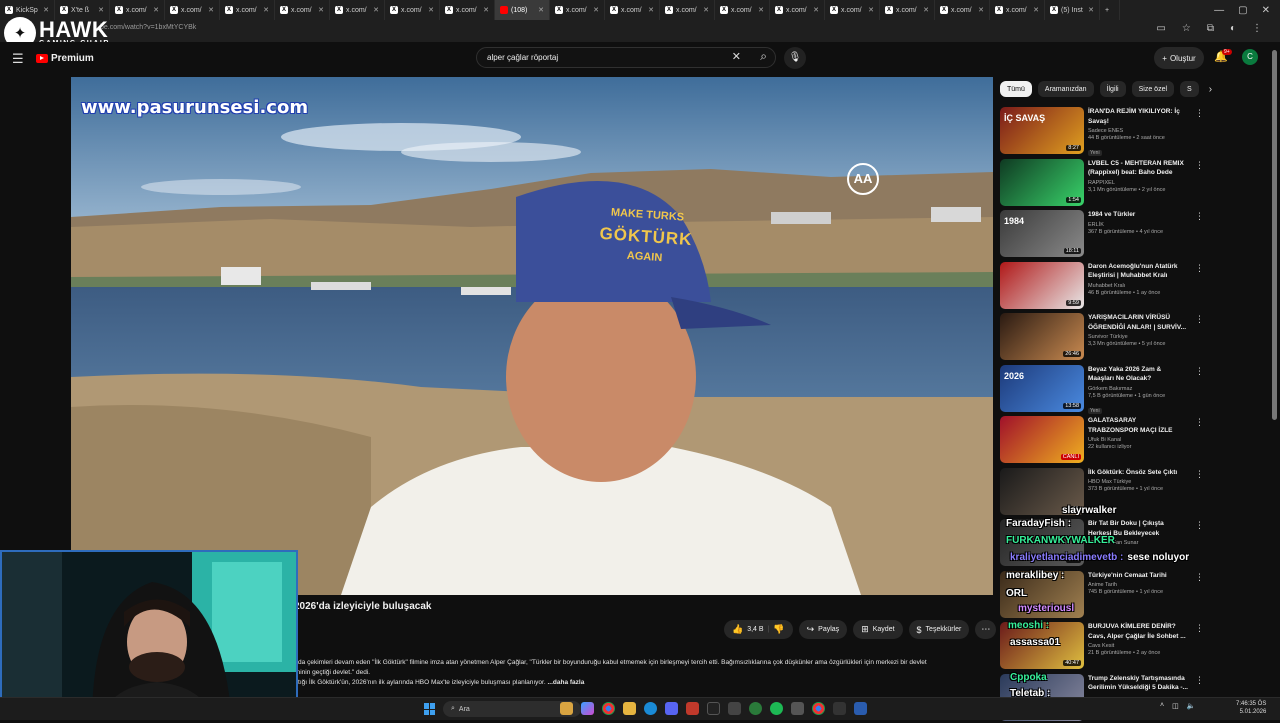  What do you see at coordinates (1179, 58) in the screenshot?
I see `create-button: + Oluştur` at bounding box center [1179, 58].